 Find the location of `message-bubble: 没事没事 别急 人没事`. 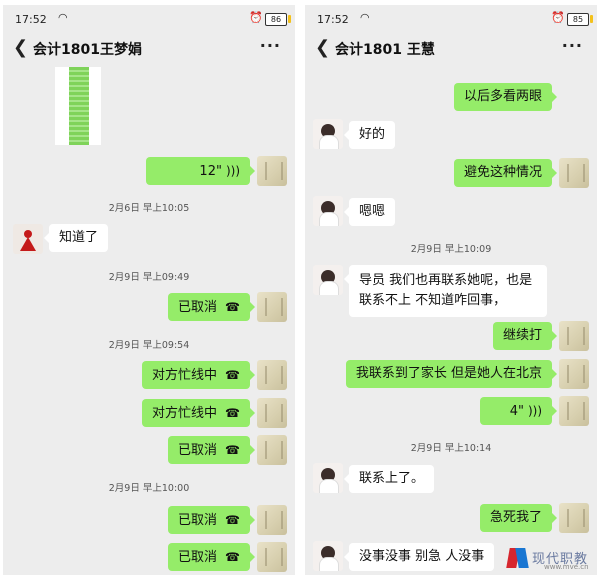

message-bubble: 没事没事 别急 人没事 is located at coordinates (419, 557).